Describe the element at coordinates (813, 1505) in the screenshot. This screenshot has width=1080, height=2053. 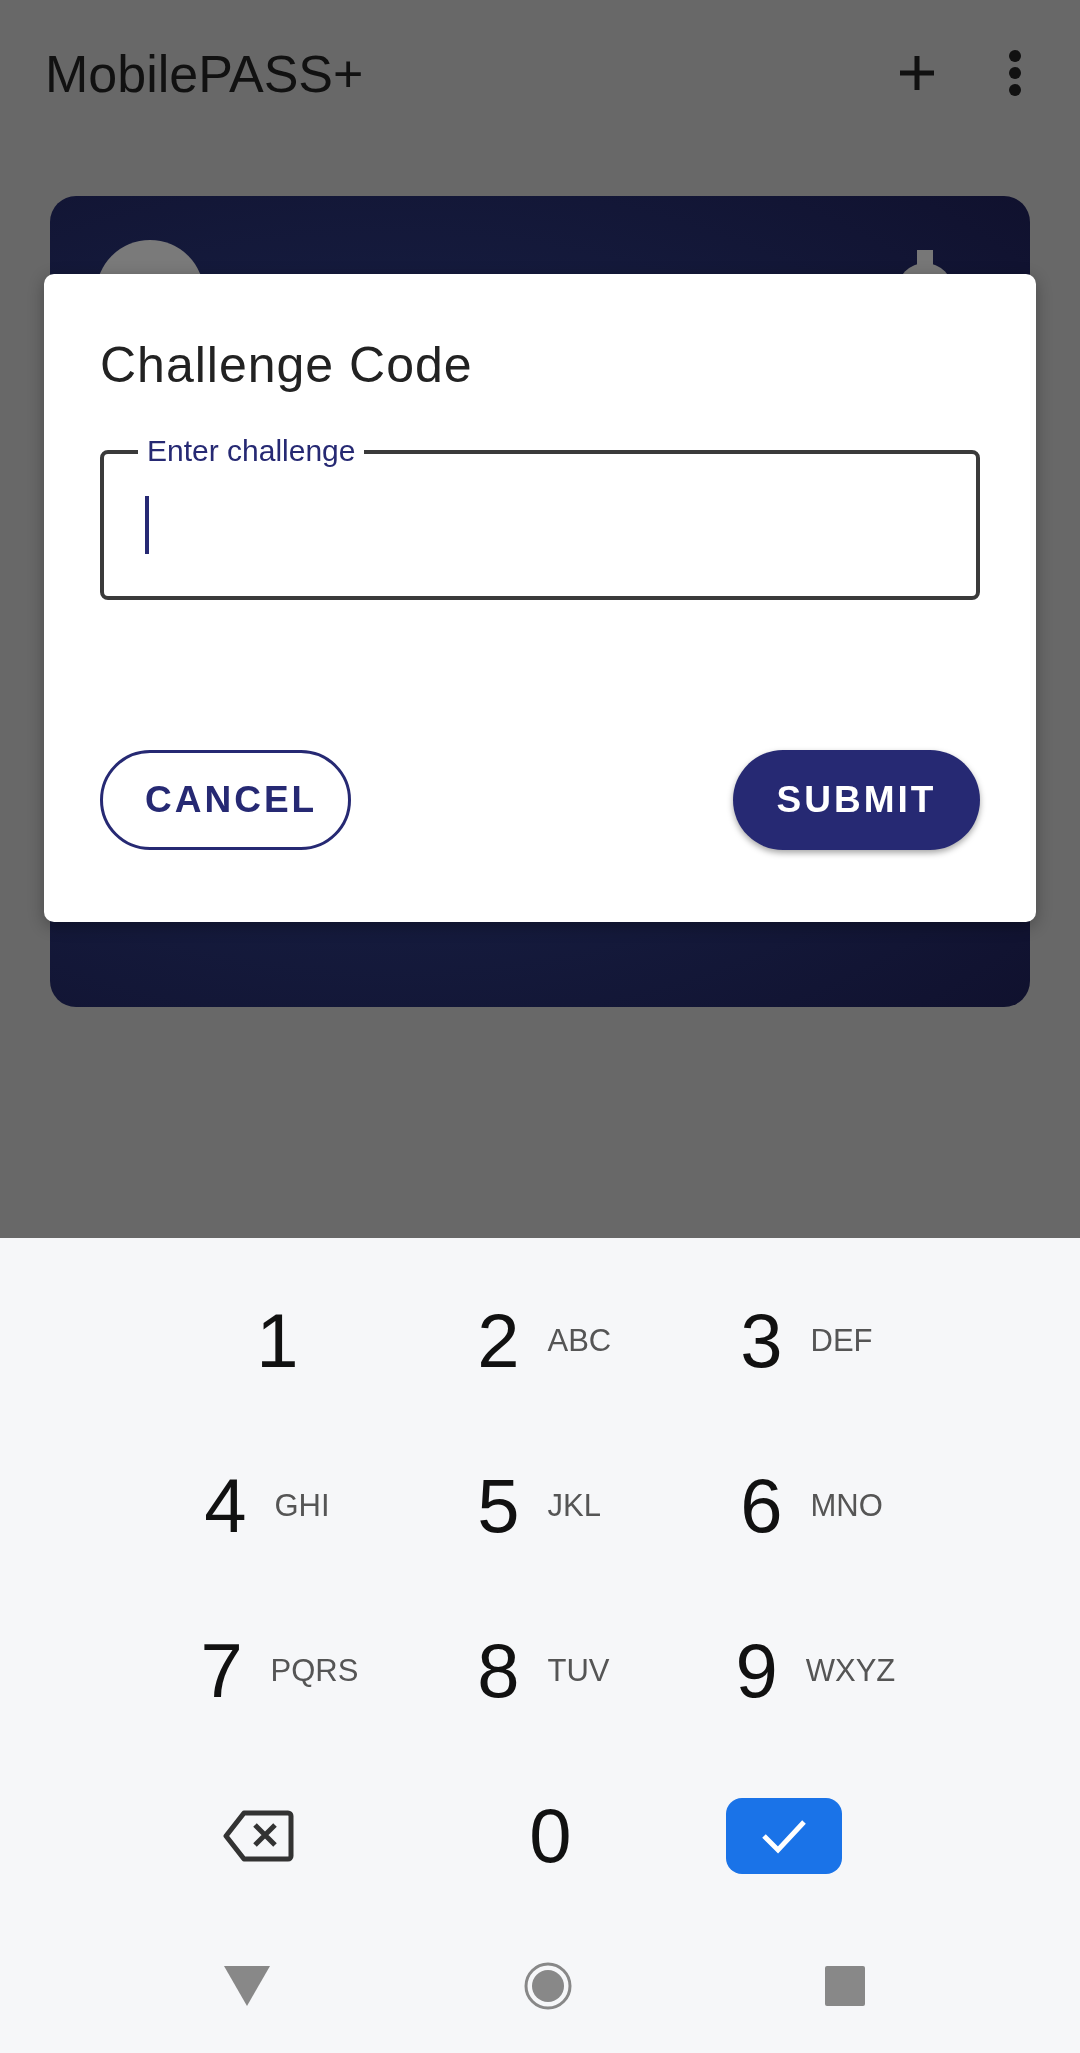
I see `keypad-key: 6 MNO` at that location.